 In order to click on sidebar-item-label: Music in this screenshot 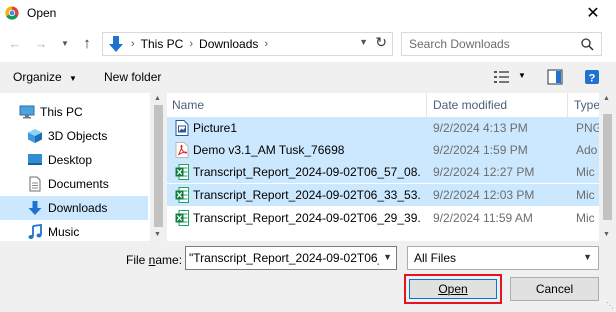, I will do `click(64, 232)`.